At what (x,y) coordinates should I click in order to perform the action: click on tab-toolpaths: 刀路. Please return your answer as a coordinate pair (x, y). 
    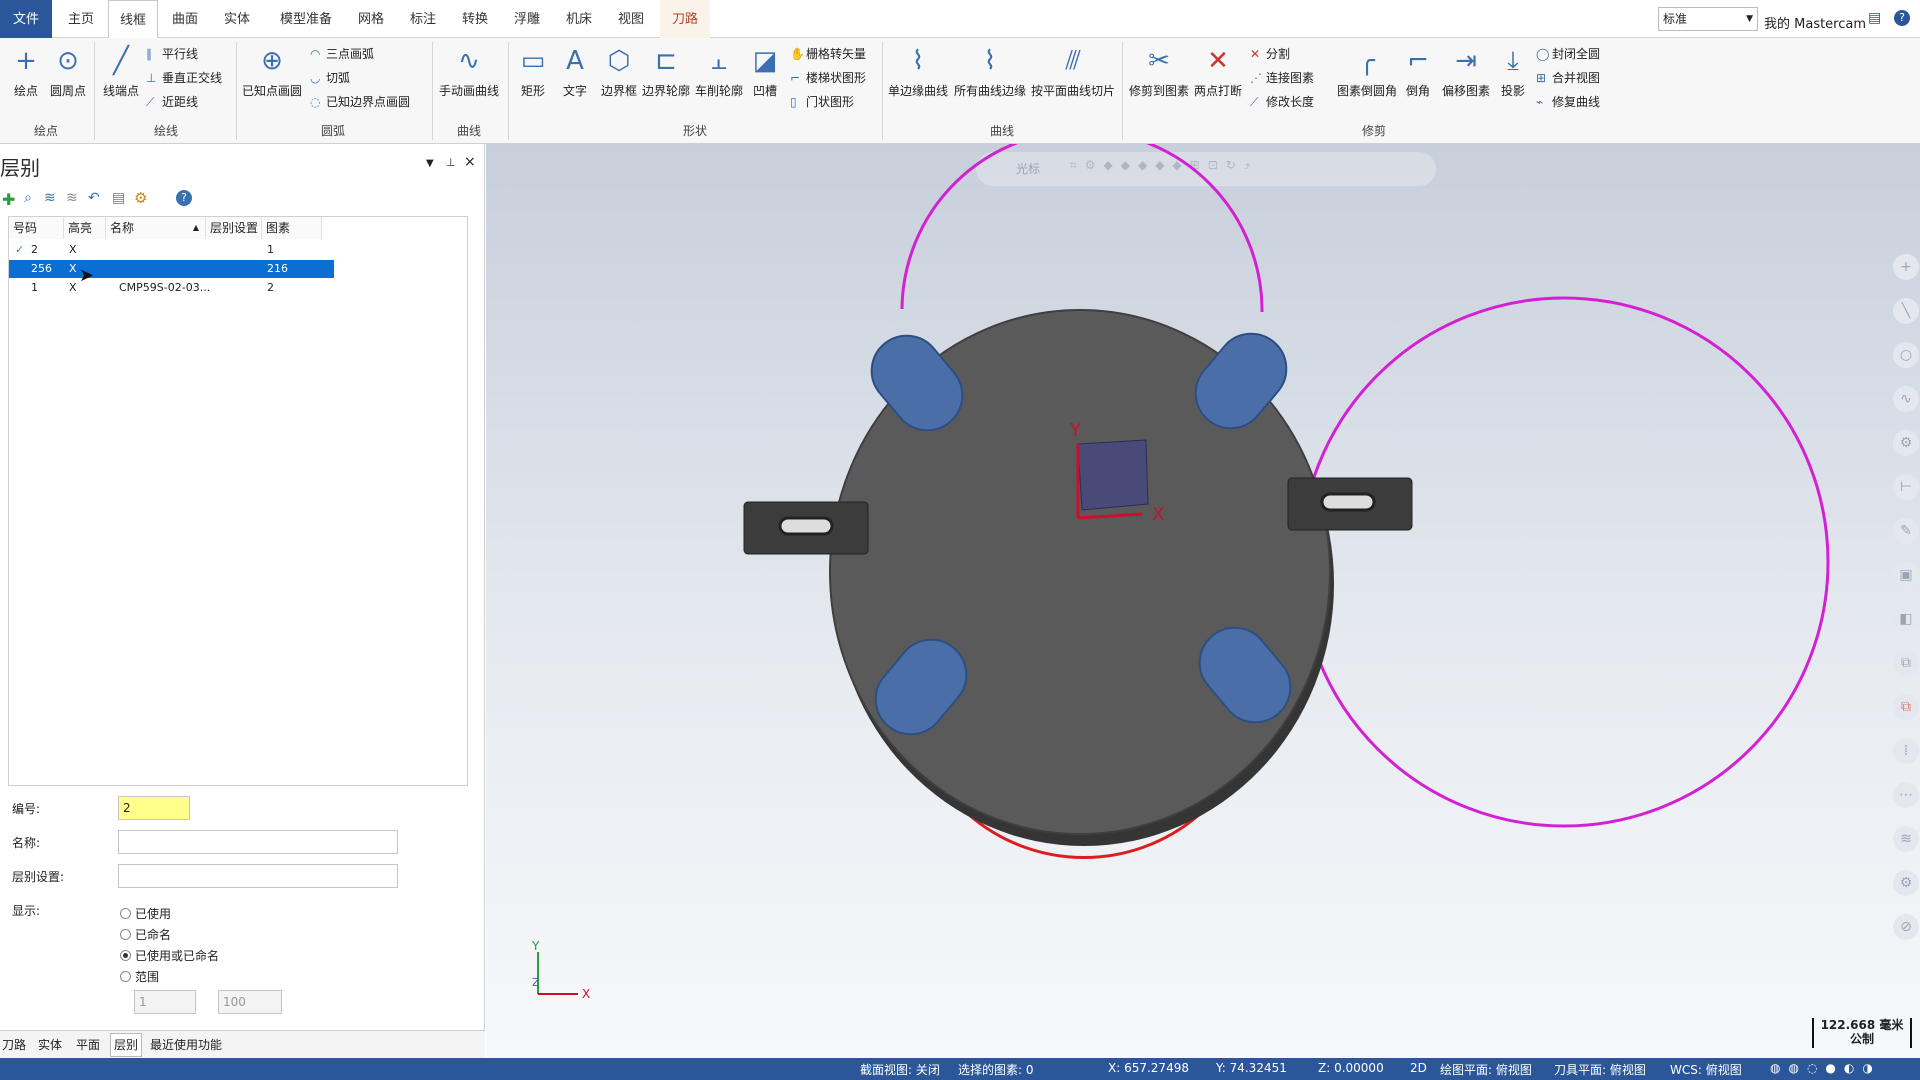
    Looking at the image, I should click on (685, 19).